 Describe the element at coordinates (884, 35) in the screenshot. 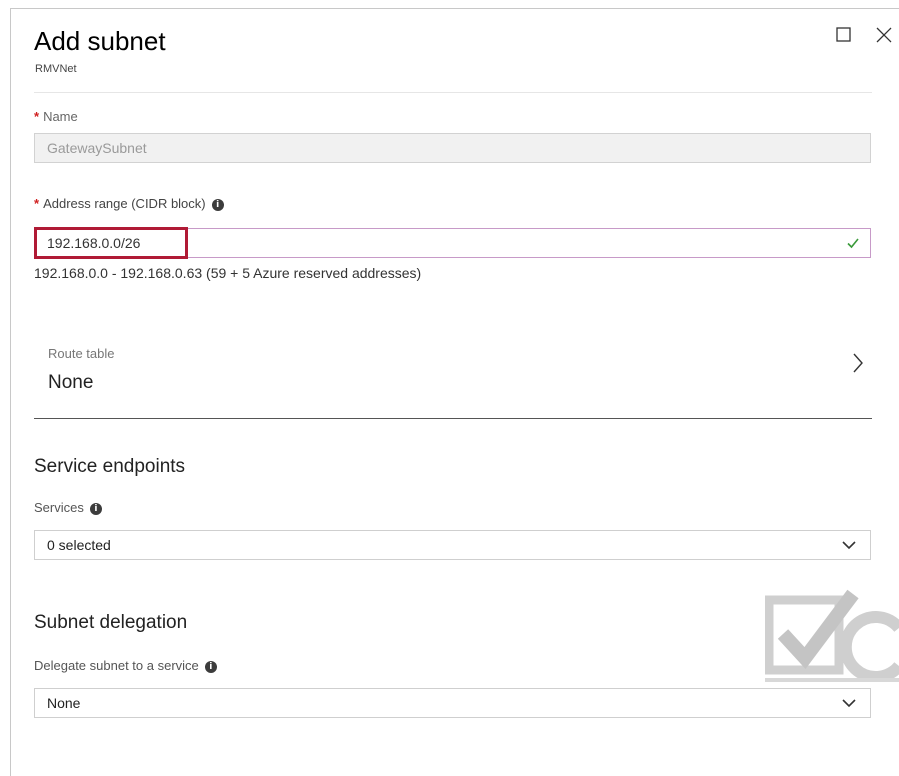

I see `close-icon` at that location.